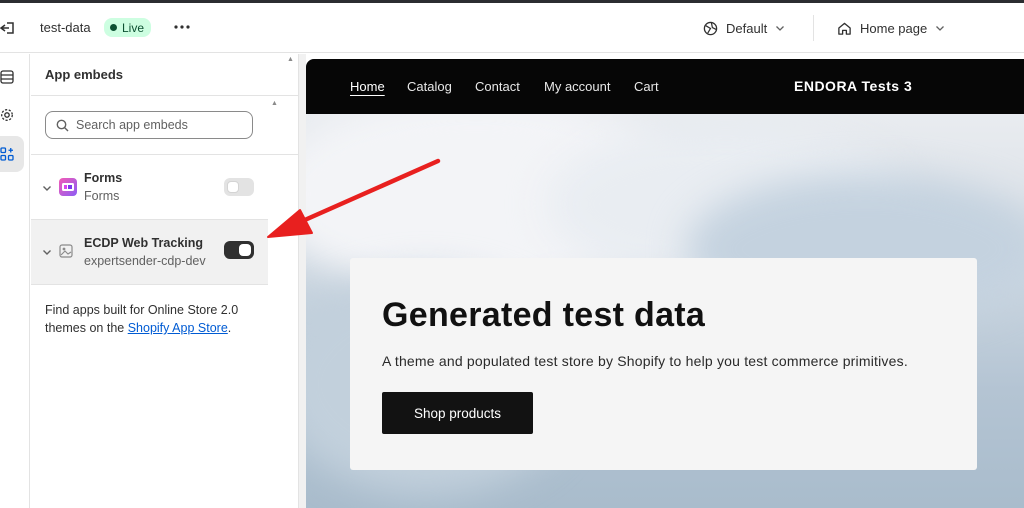 Image resolution: width=1024 pixels, height=508 pixels. I want to click on embed-toggle-forms, so click(239, 187).